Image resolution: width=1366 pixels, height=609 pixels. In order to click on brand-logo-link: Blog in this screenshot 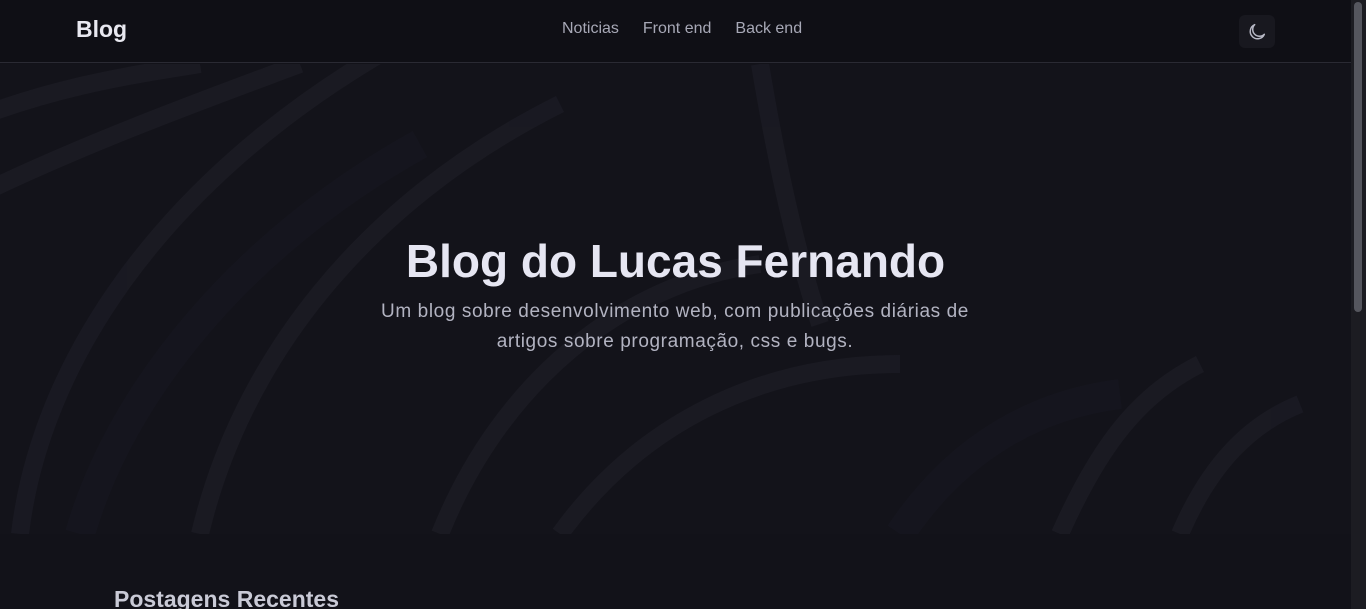, I will do `click(101, 29)`.